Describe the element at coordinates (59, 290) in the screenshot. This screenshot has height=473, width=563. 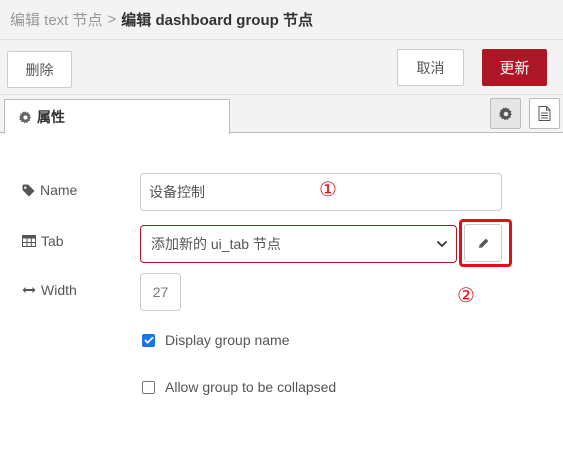
I see `width-label-text: Width` at that location.